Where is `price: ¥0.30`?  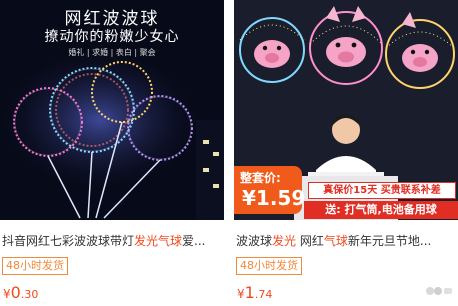
price: ¥0.30 is located at coordinates (20, 293).